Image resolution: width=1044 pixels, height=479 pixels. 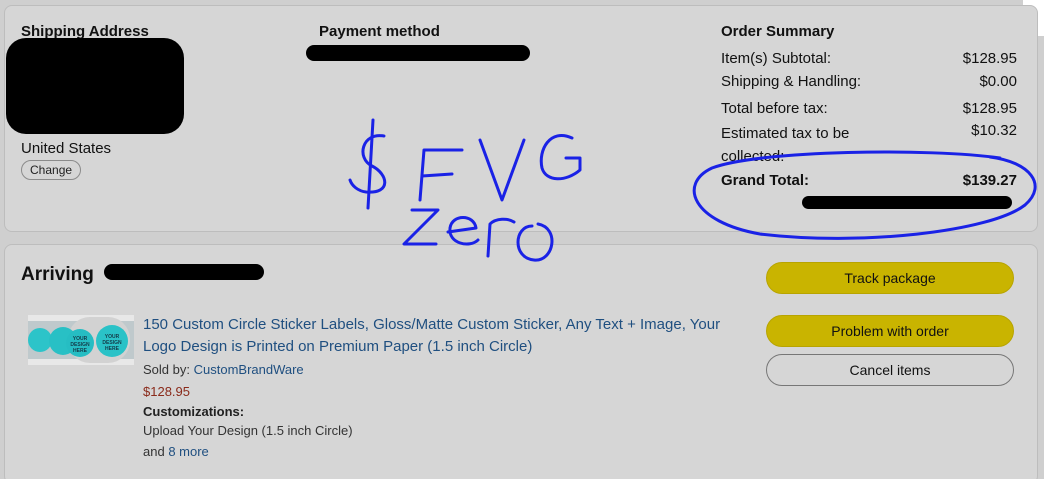 I want to click on redacted-payment, so click(x=418, y=53).